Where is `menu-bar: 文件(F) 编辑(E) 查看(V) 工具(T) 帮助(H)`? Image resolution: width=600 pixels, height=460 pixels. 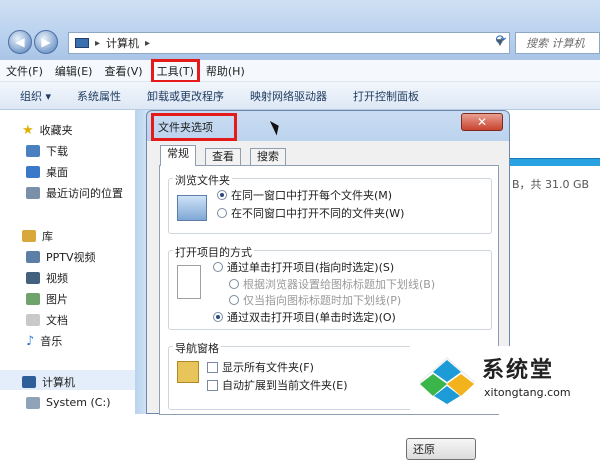 menu-bar: 文件(F) 编辑(E) 查看(V) 工具(T) 帮助(H) is located at coordinates (300, 70).